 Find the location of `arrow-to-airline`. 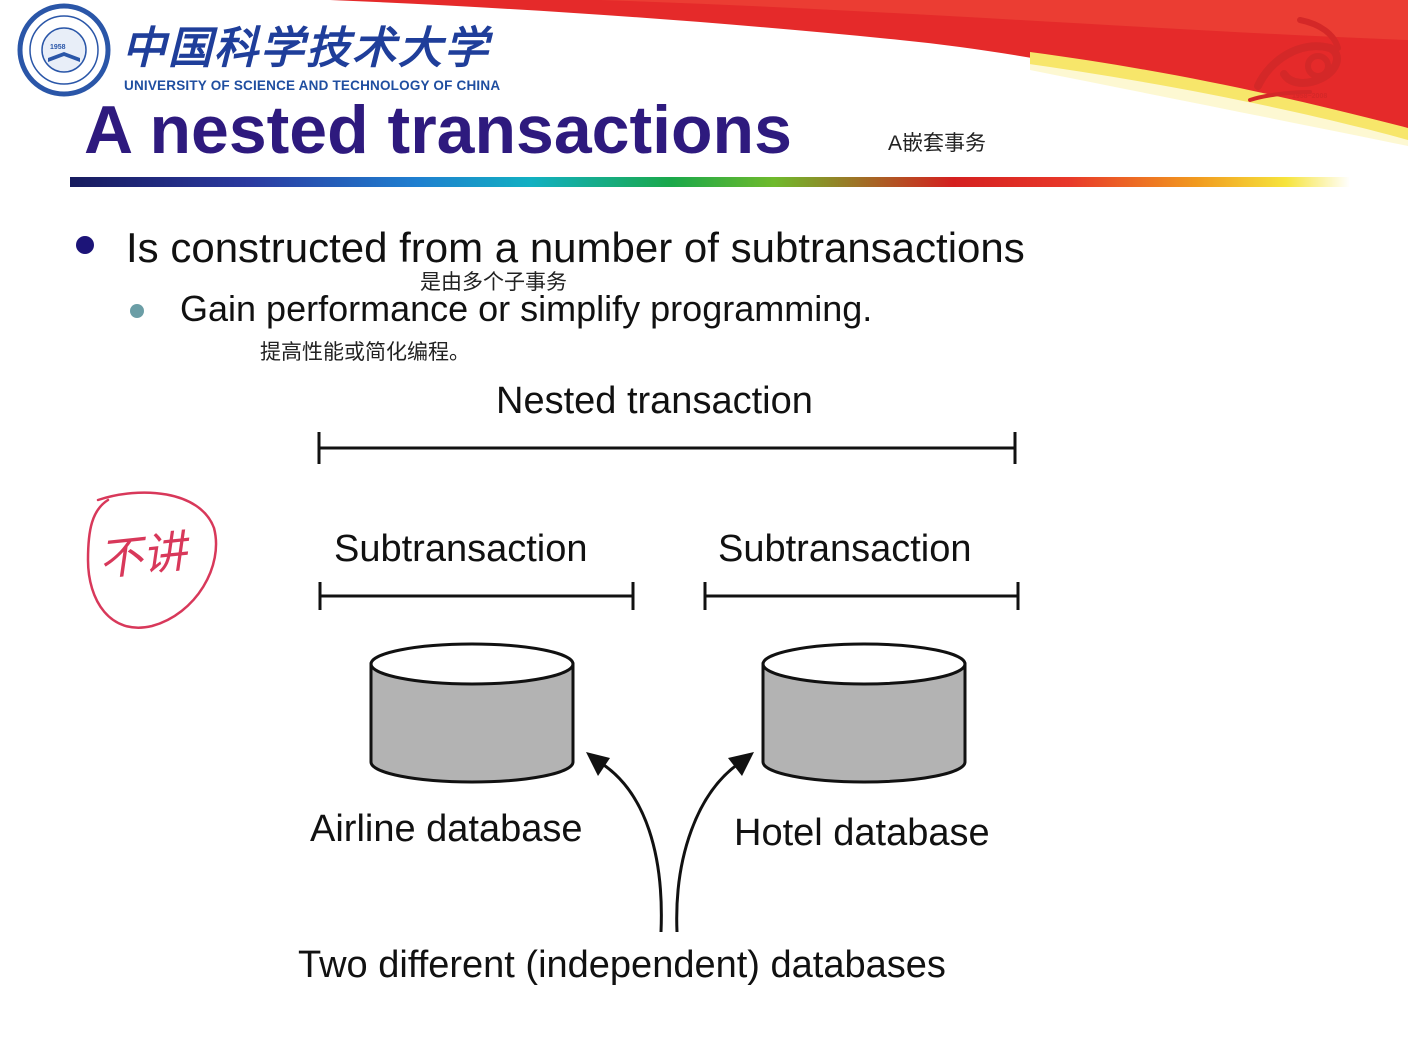

arrow-to-airline is located at coordinates (629, 845).